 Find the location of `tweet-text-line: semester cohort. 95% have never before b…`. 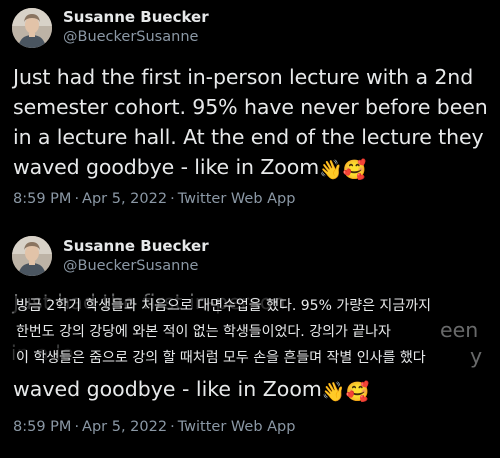

tweet-text-line: semester cohort. 95% have never before b… is located at coordinates (250, 107).